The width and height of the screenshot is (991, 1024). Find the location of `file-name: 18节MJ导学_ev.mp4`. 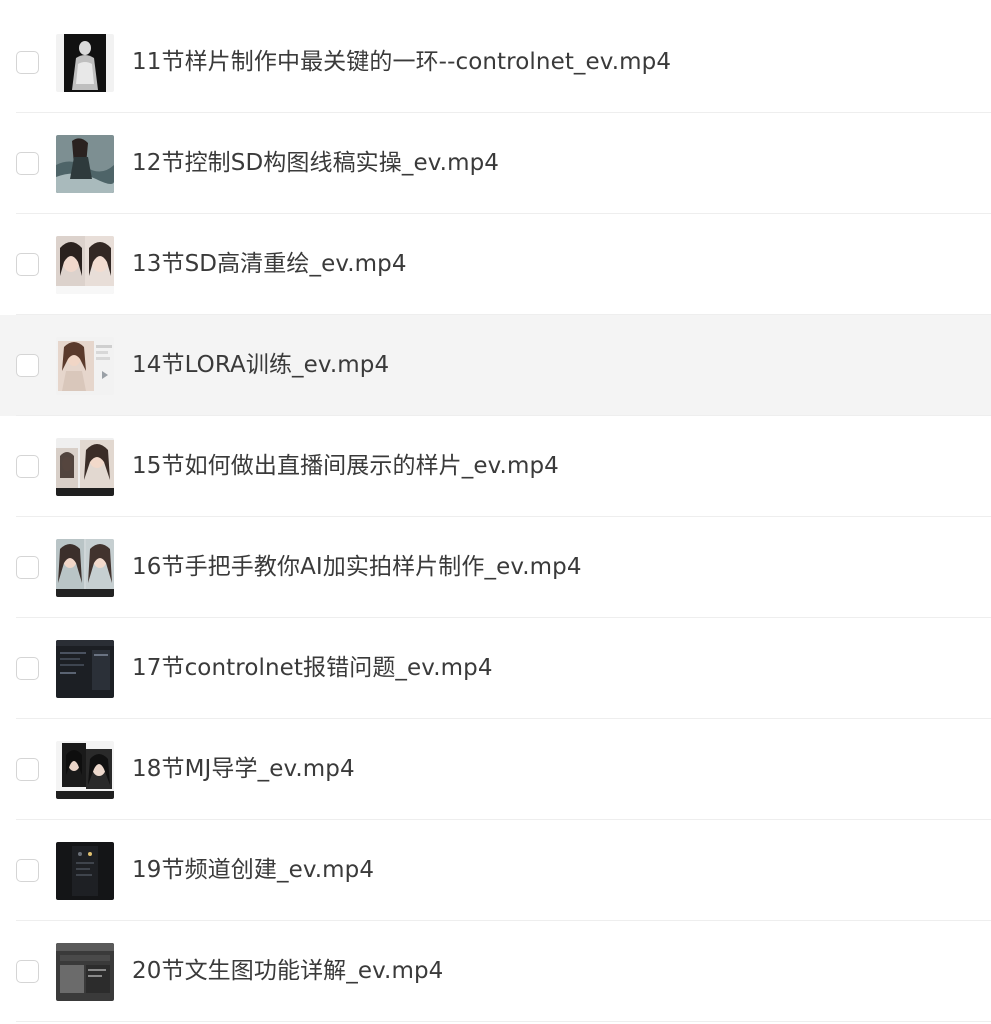

file-name: 18节MJ导学_ev.mp4 is located at coordinates (243, 769).